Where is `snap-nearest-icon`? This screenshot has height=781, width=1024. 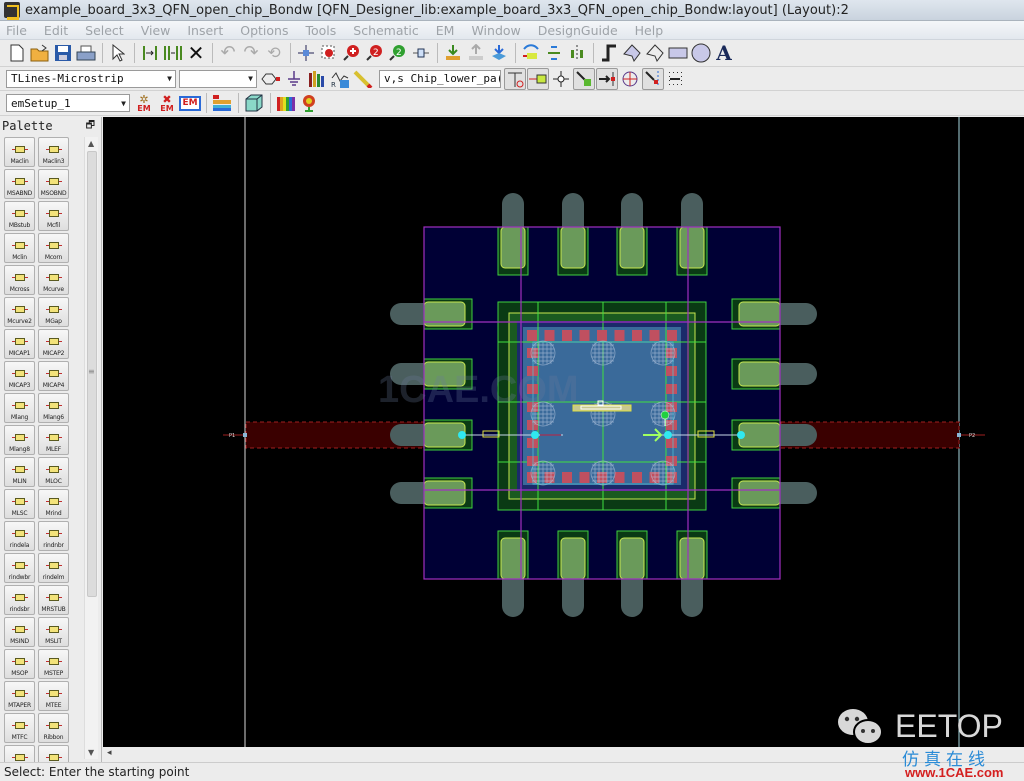 snap-nearest-icon is located at coordinates (653, 78).